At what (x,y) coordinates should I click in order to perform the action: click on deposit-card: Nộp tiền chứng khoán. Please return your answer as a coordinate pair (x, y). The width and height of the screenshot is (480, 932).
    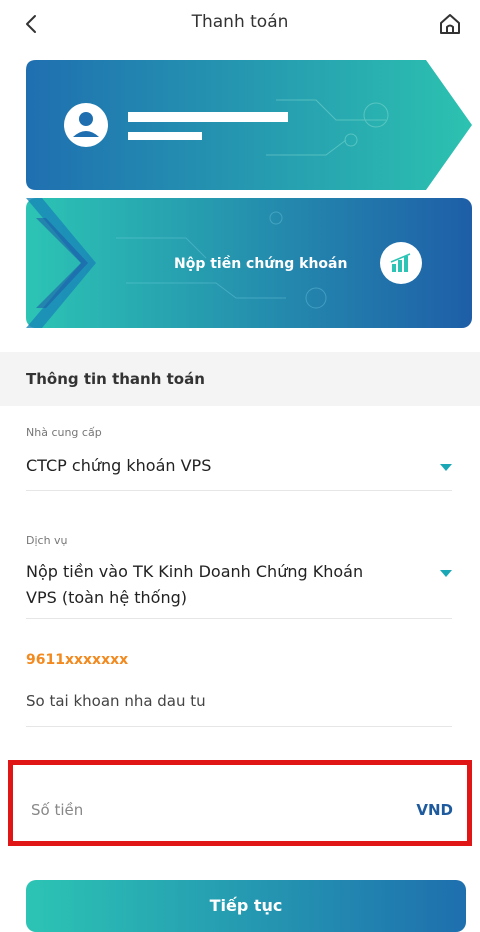
    Looking at the image, I should click on (249, 263).